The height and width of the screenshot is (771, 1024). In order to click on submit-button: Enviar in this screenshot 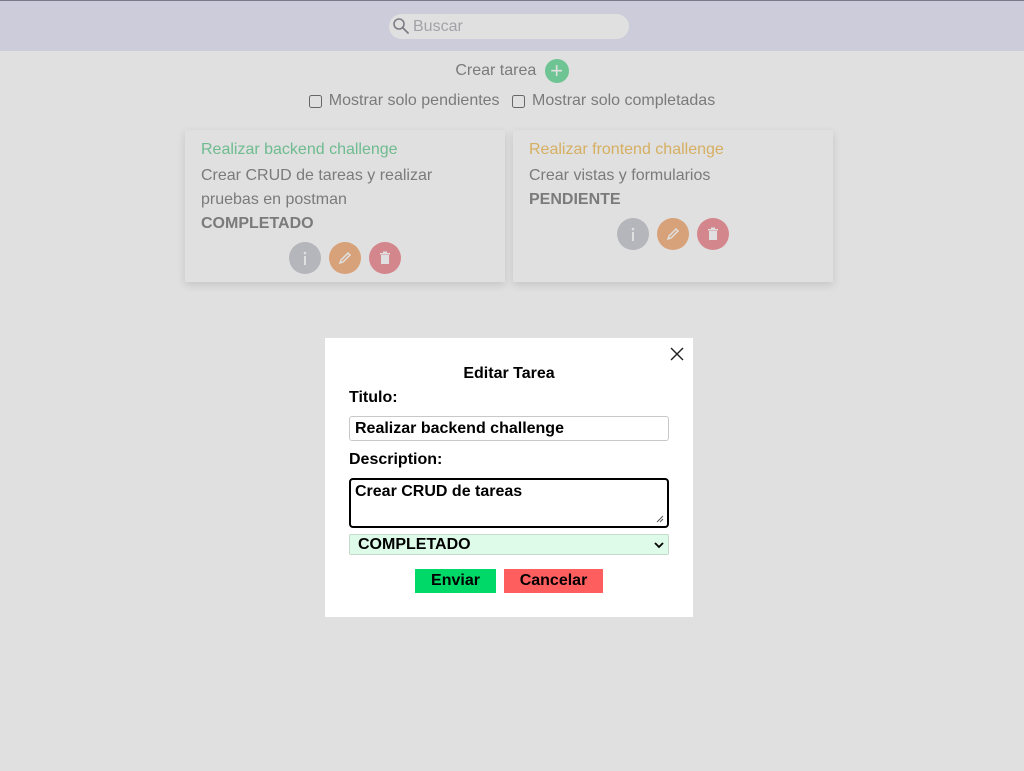, I will do `click(455, 581)`.